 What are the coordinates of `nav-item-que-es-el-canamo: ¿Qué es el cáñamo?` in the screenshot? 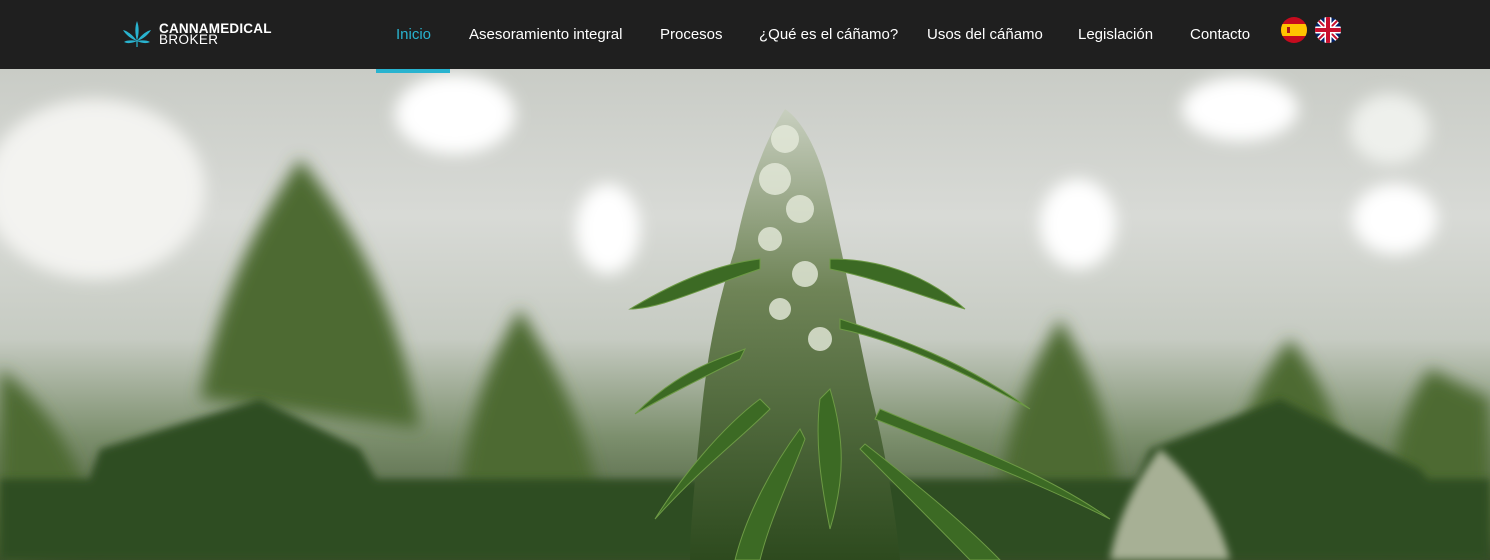 It's located at (828, 34).